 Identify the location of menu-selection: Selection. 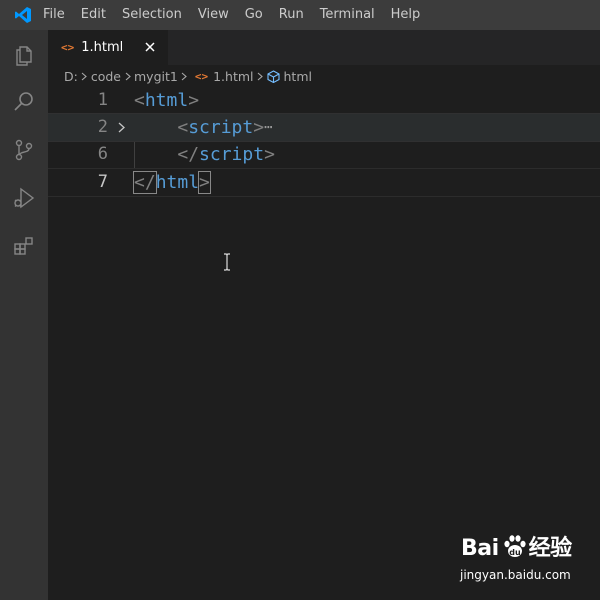
(152, 15).